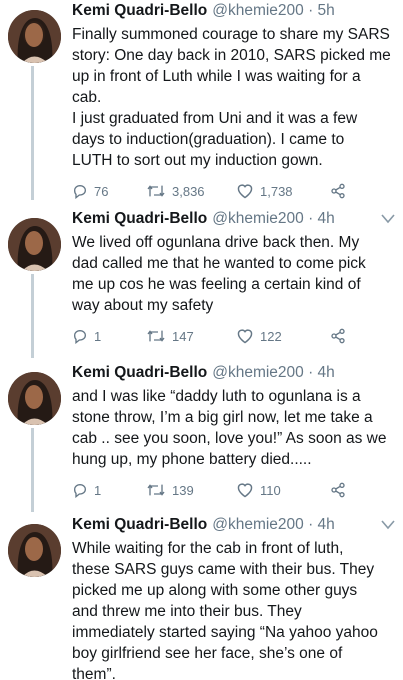 The image size is (403, 680). What do you see at coordinates (188, 191) in the screenshot?
I see `retweet-count: 3,836` at bounding box center [188, 191].